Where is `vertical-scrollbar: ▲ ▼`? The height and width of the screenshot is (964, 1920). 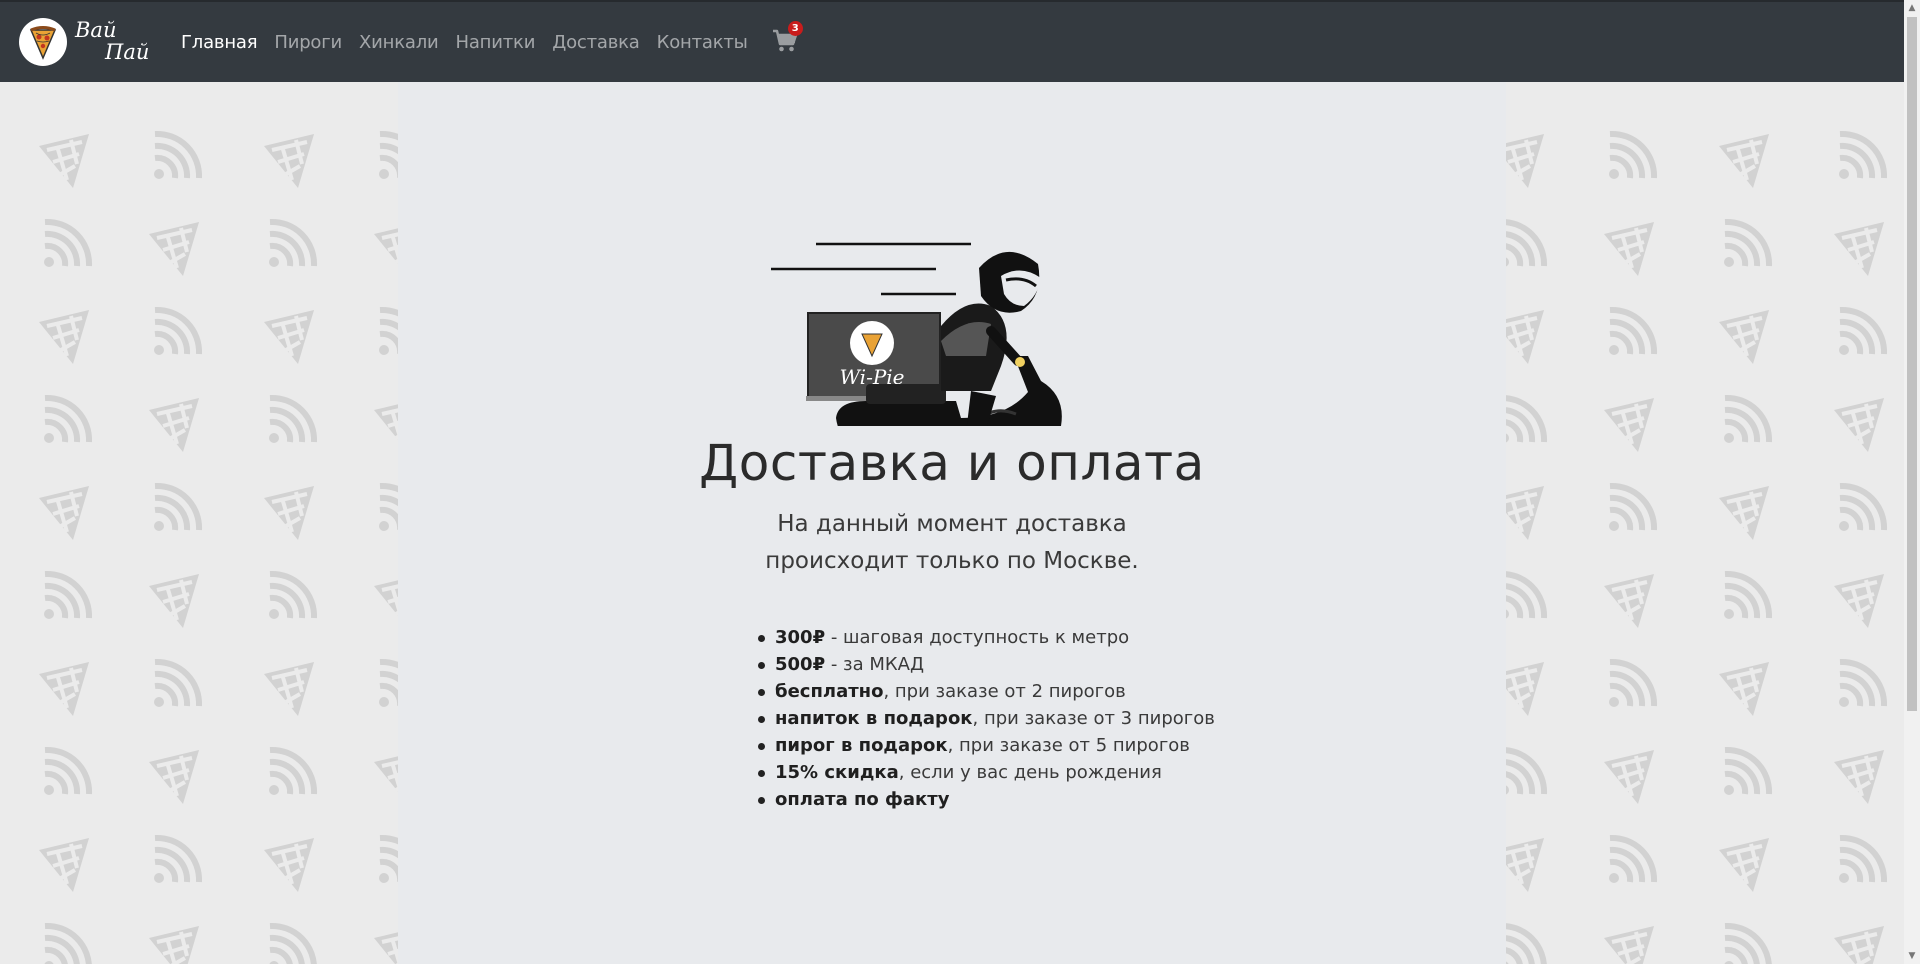
vertical-scrollbar: ▲ ▼ is located at coordinates (1912, 482).